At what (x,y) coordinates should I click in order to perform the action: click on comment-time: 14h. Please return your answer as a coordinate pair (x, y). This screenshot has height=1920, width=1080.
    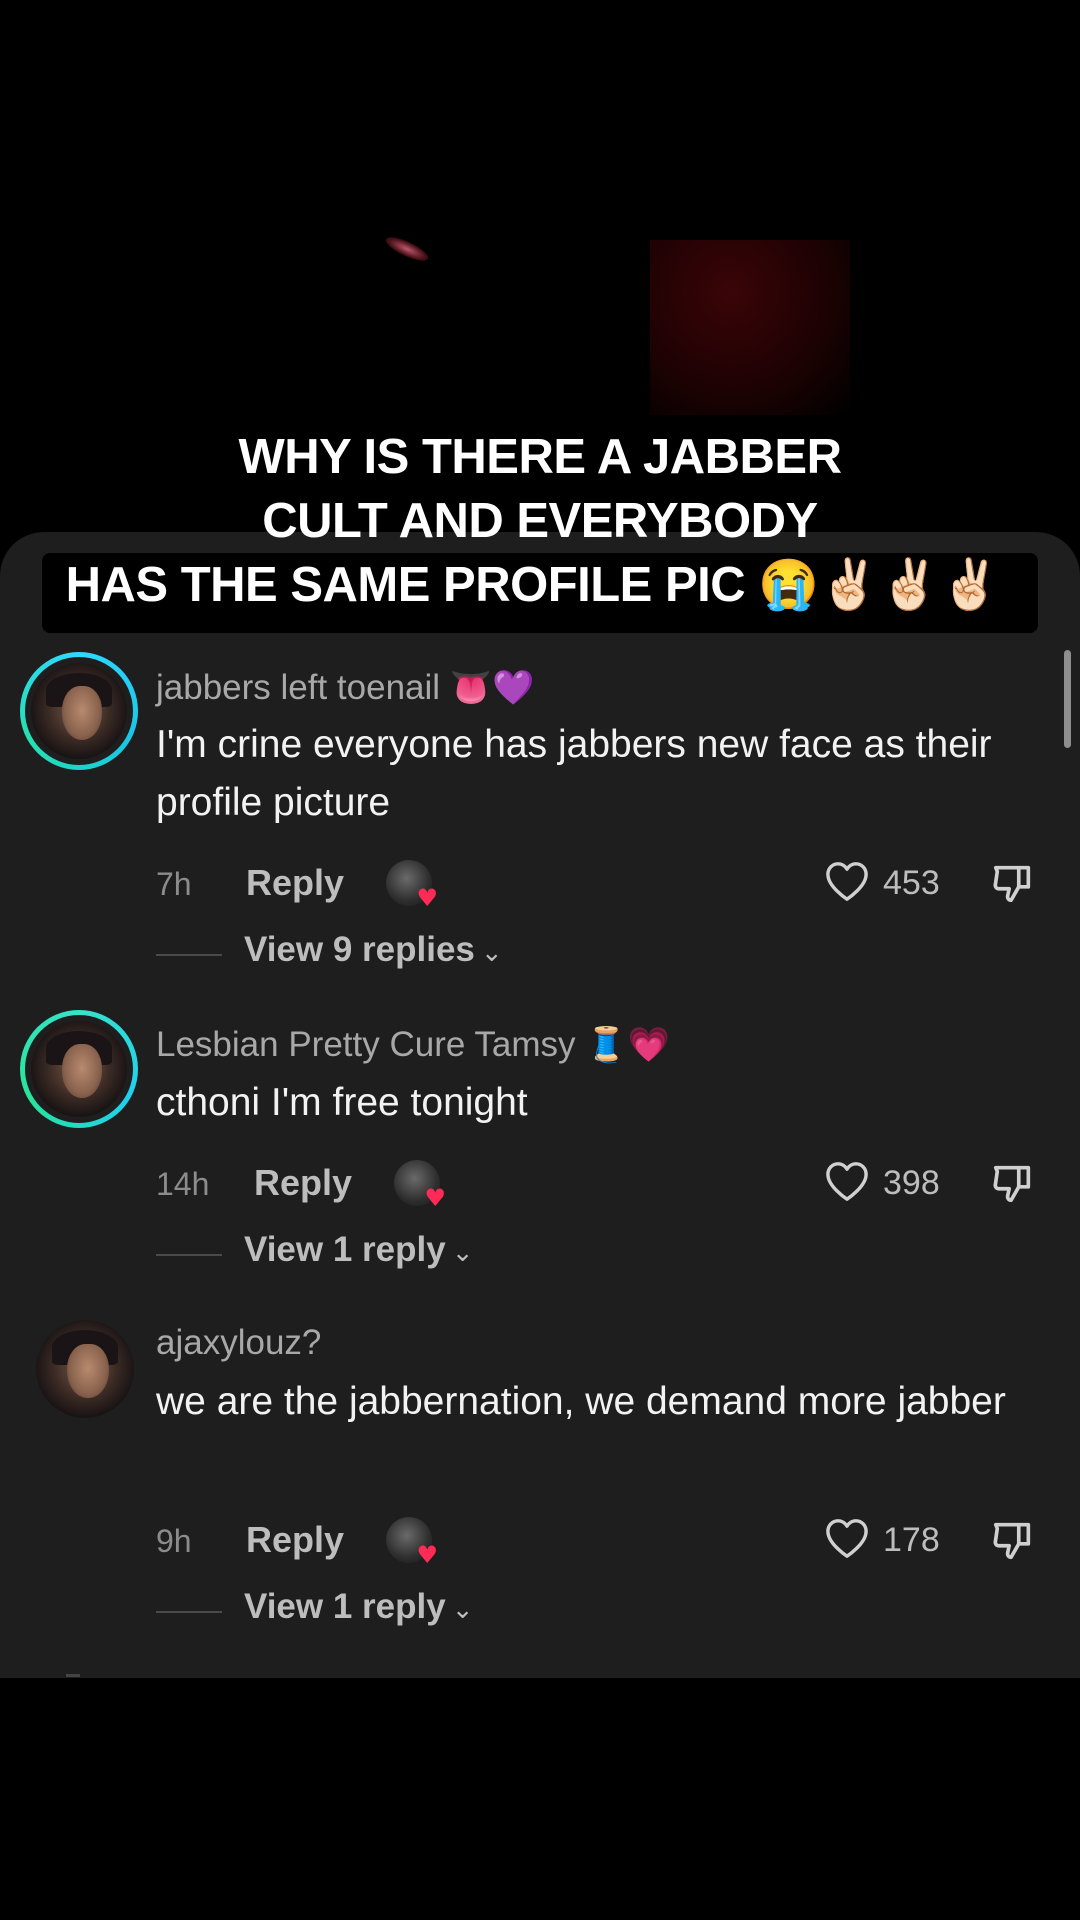
    Looking at the image, I should click on (183, 1184).